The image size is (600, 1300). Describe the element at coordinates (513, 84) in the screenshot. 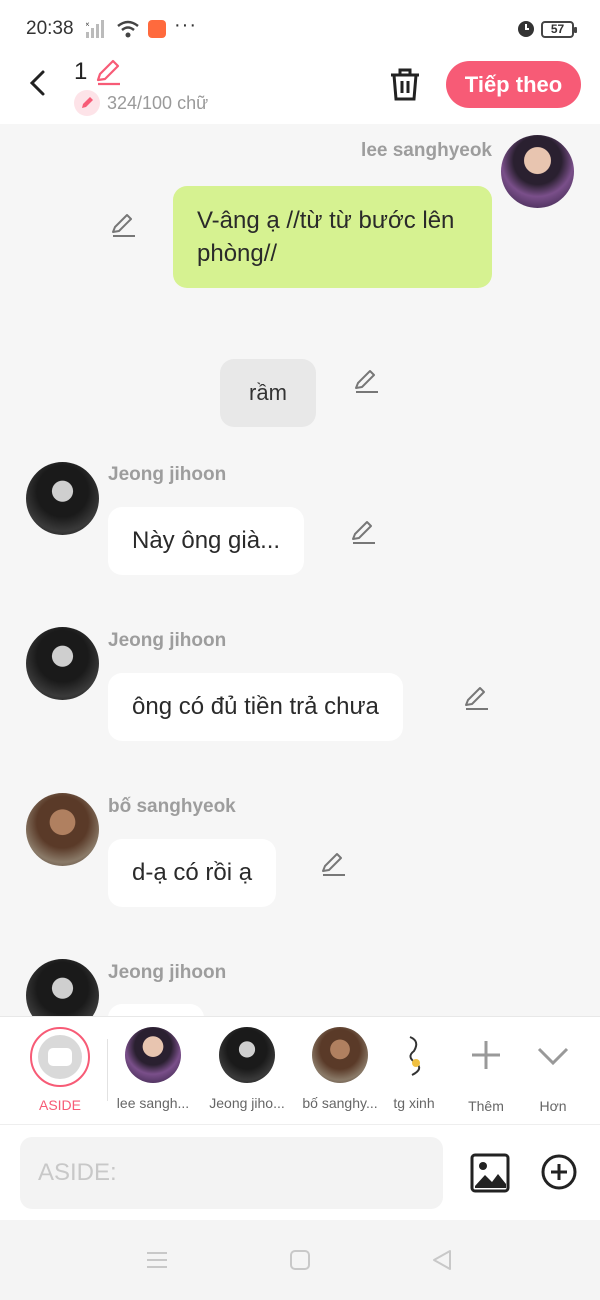

I see `next-button: Tiếp theo` at that location.